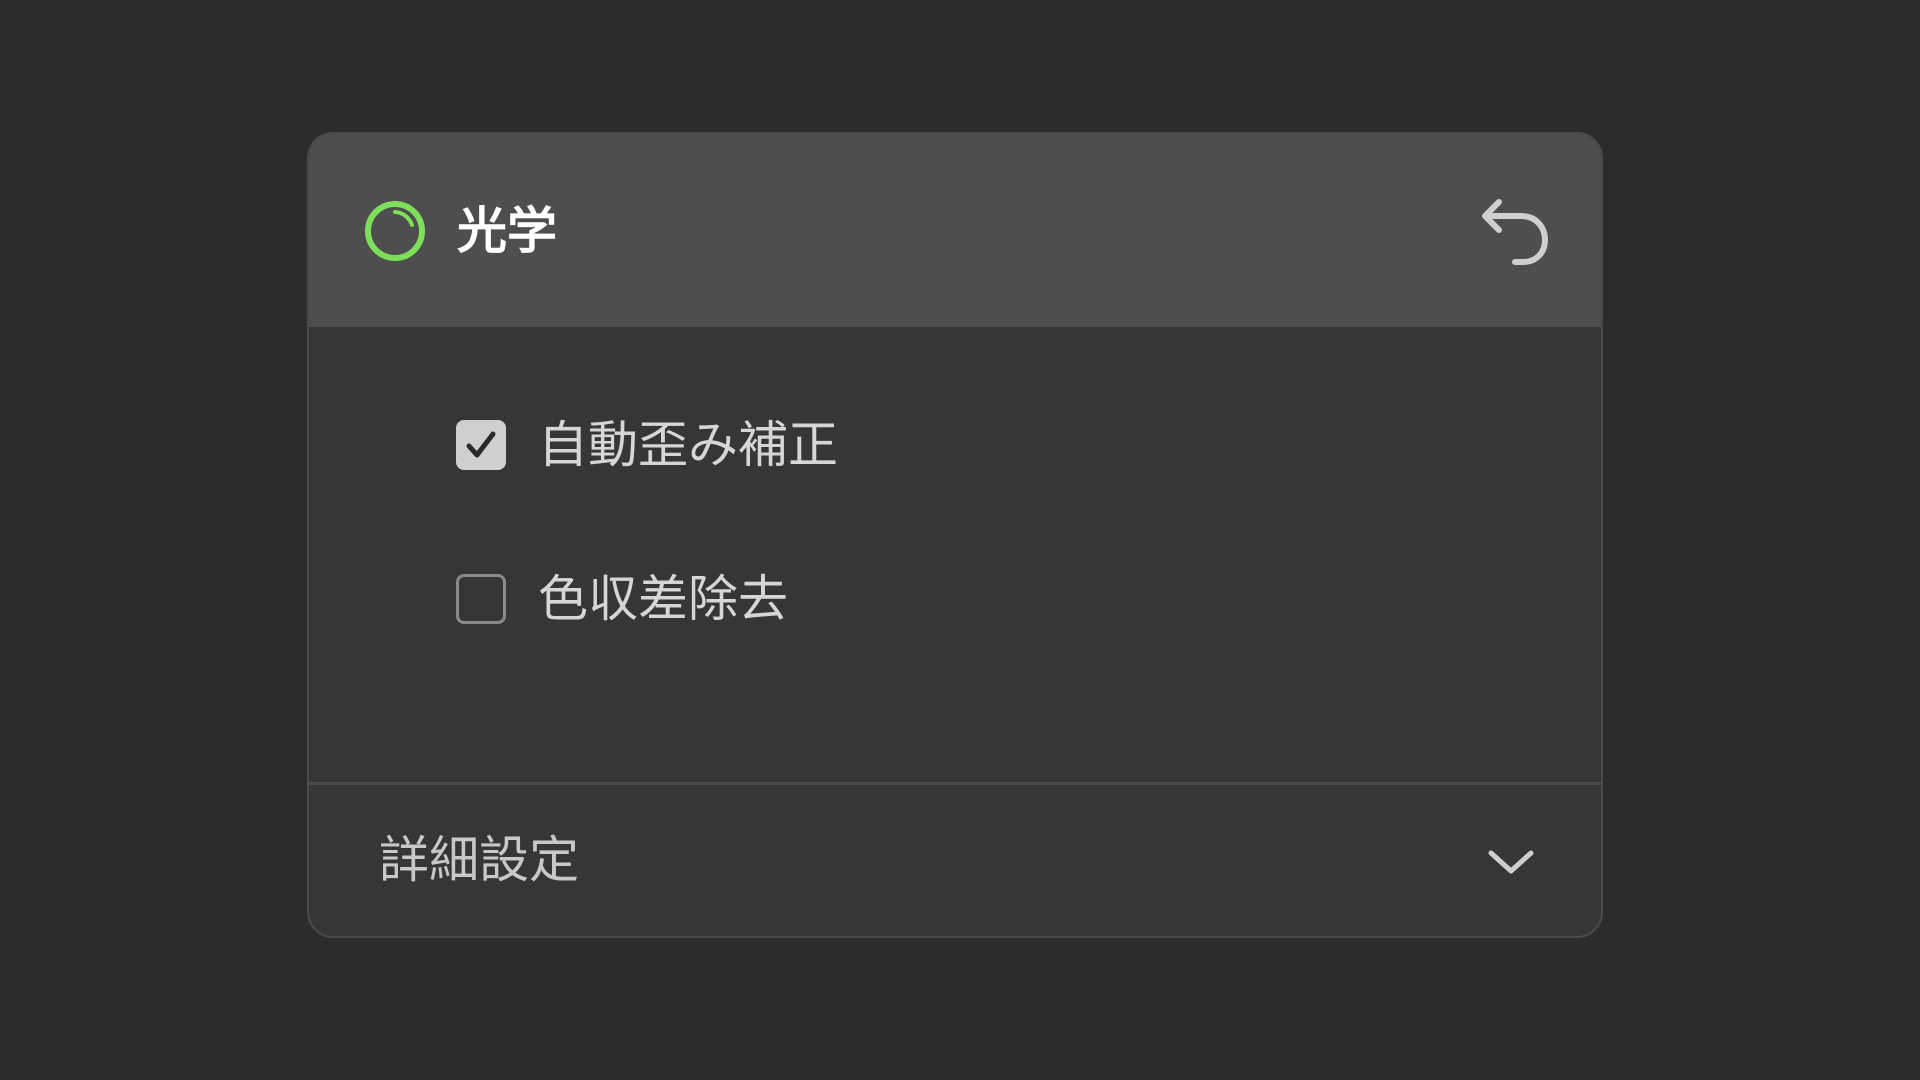 This screenshot has height=1080, width=1920. Describe the element at coordinates (955, 860) in the screenshot. I see `advanced-settings-toggle: 詳細設定` at that location.